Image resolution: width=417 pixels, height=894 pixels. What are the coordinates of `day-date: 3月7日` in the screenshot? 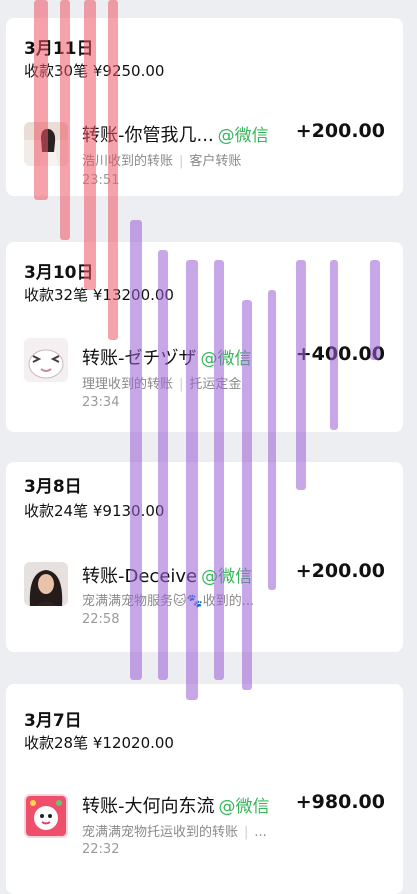 It's located at (53, 721).